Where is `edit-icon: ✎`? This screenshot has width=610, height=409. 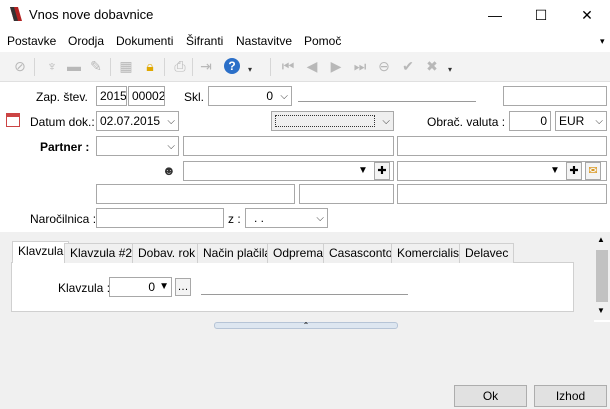 edit-icon: ✎ is located at coordinates (96, 66).